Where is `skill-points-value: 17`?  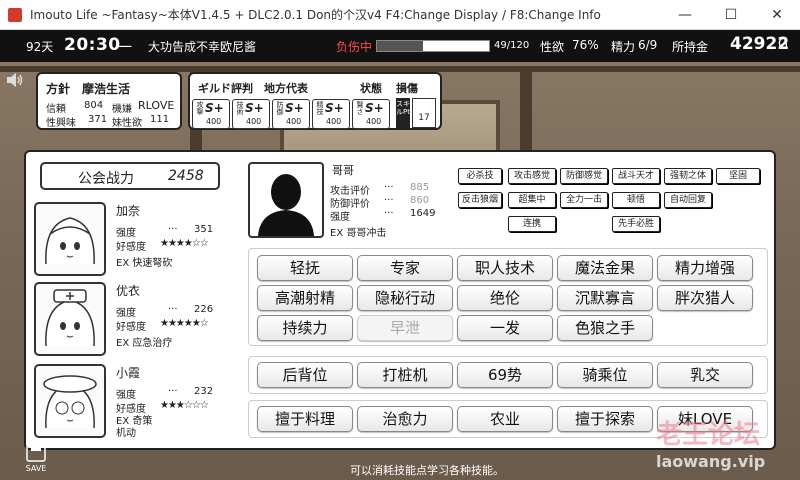 skill-points-value: 17 is located at coordinates (424, 113).